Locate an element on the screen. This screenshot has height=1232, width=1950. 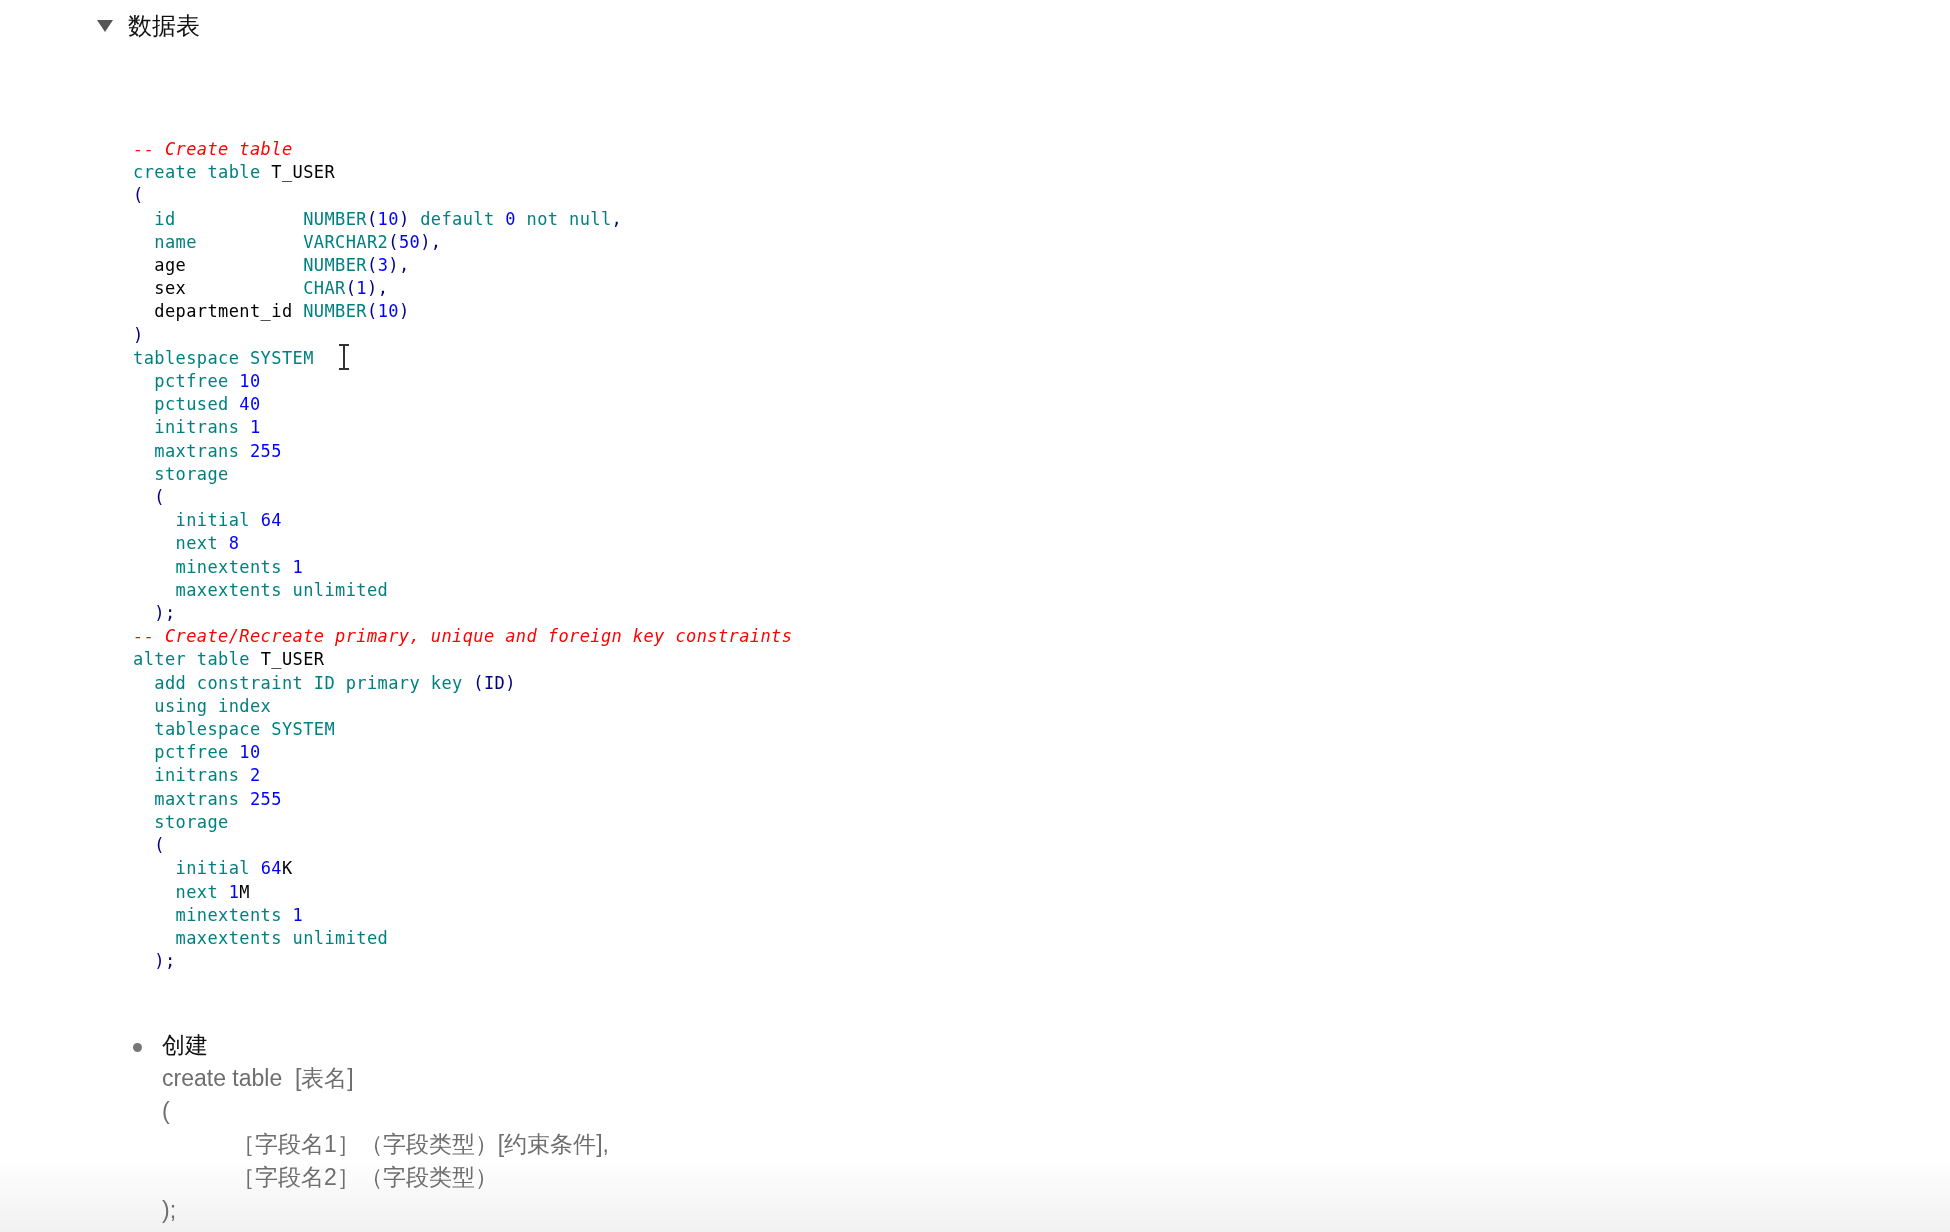
syntax-line: ); is located at coordinates (169, 1211).